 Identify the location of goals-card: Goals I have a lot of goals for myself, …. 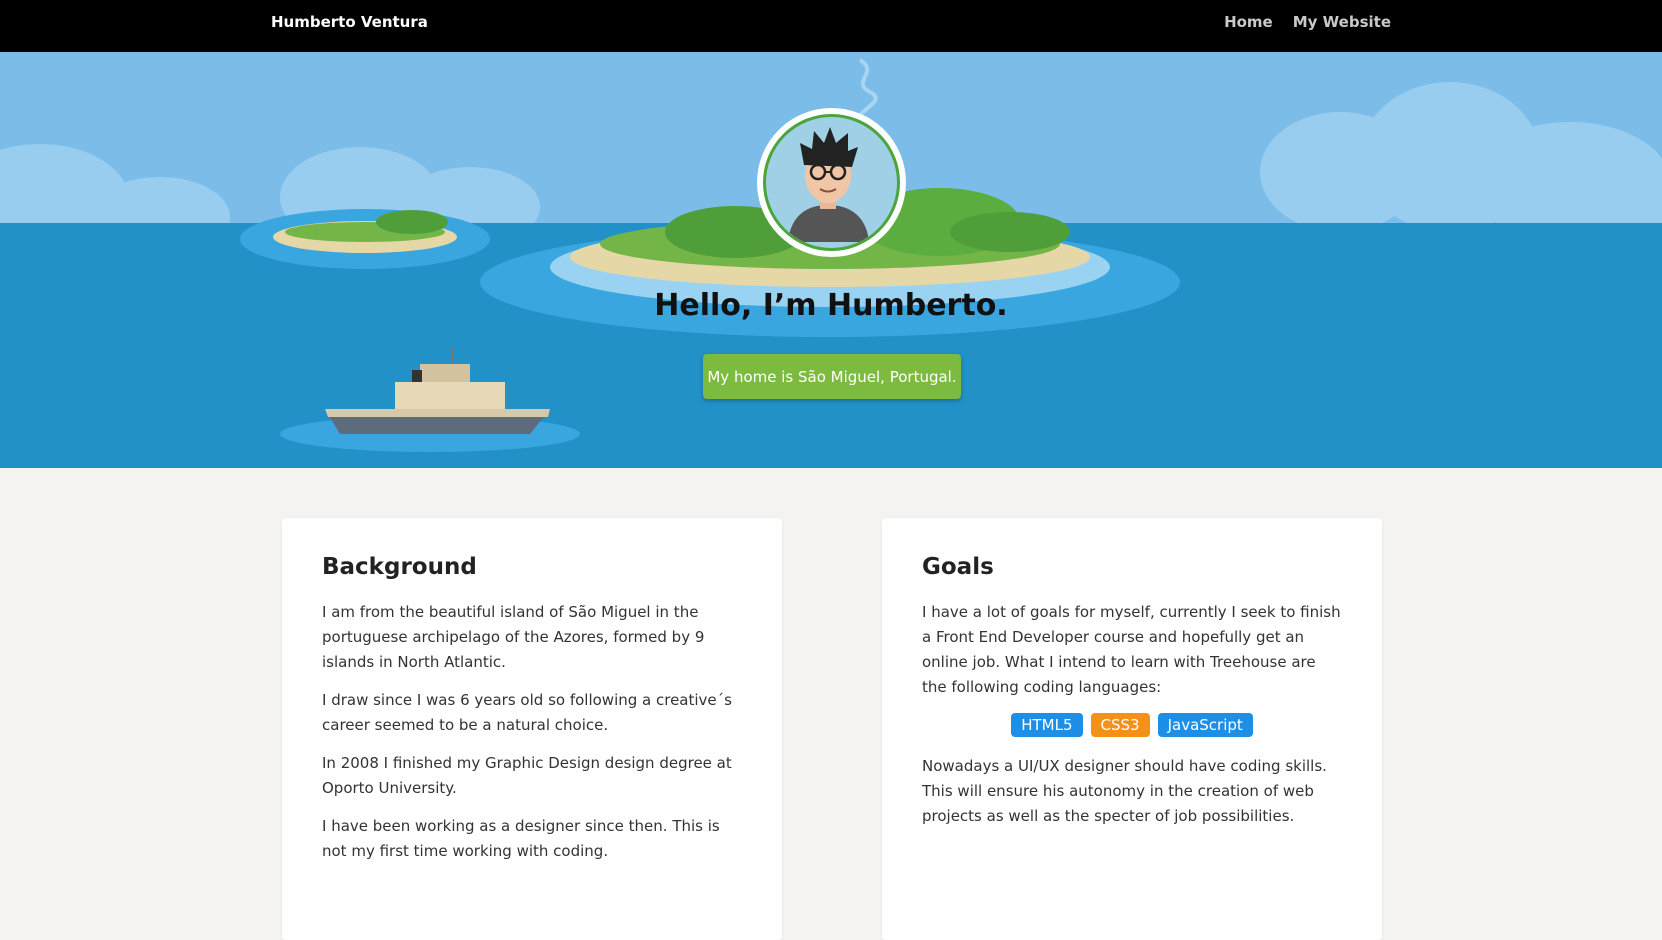
(1132, 729).